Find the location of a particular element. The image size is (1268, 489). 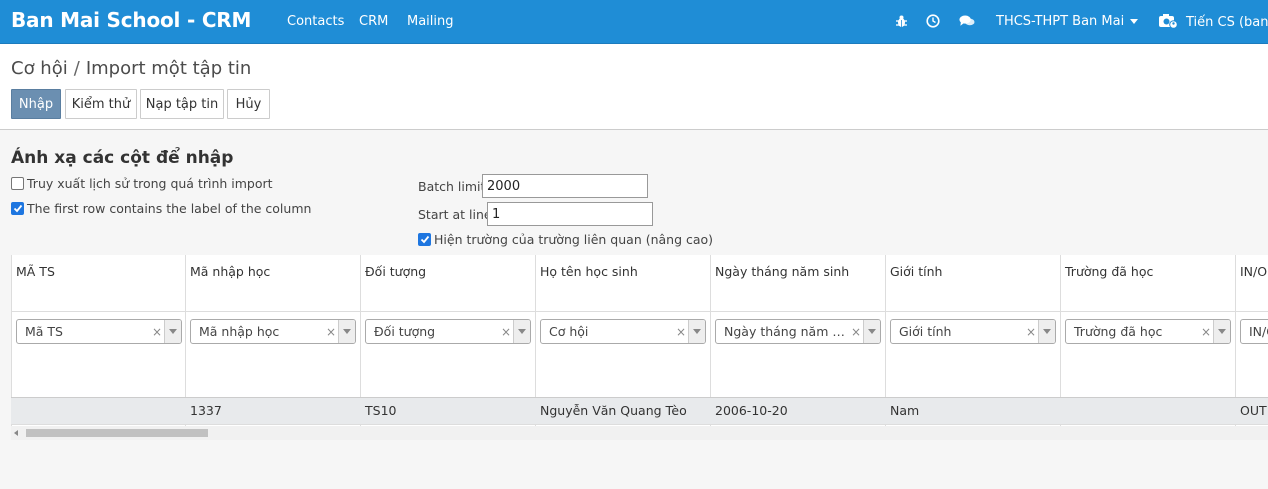

field-select-value: Ngày tháng năm sinh is located at coordinates (786, 331).